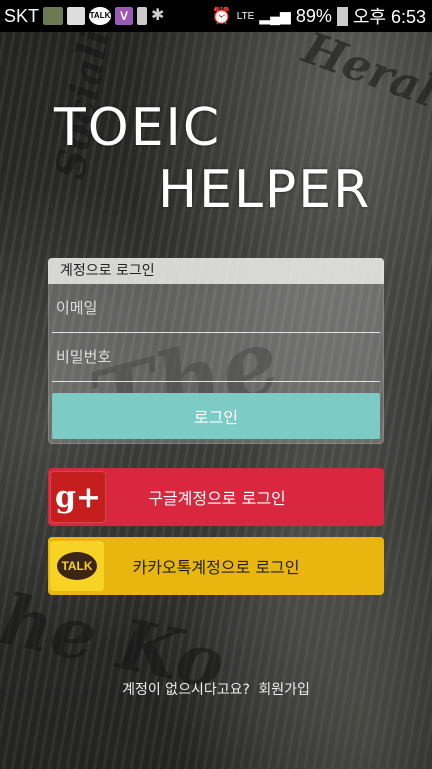 The width and height of the screenshot is (432, 769). Describe the element at coordinates (186, 690) in the screenshot. I see `signup-question: 계정이 없으시다고요?` at that location.